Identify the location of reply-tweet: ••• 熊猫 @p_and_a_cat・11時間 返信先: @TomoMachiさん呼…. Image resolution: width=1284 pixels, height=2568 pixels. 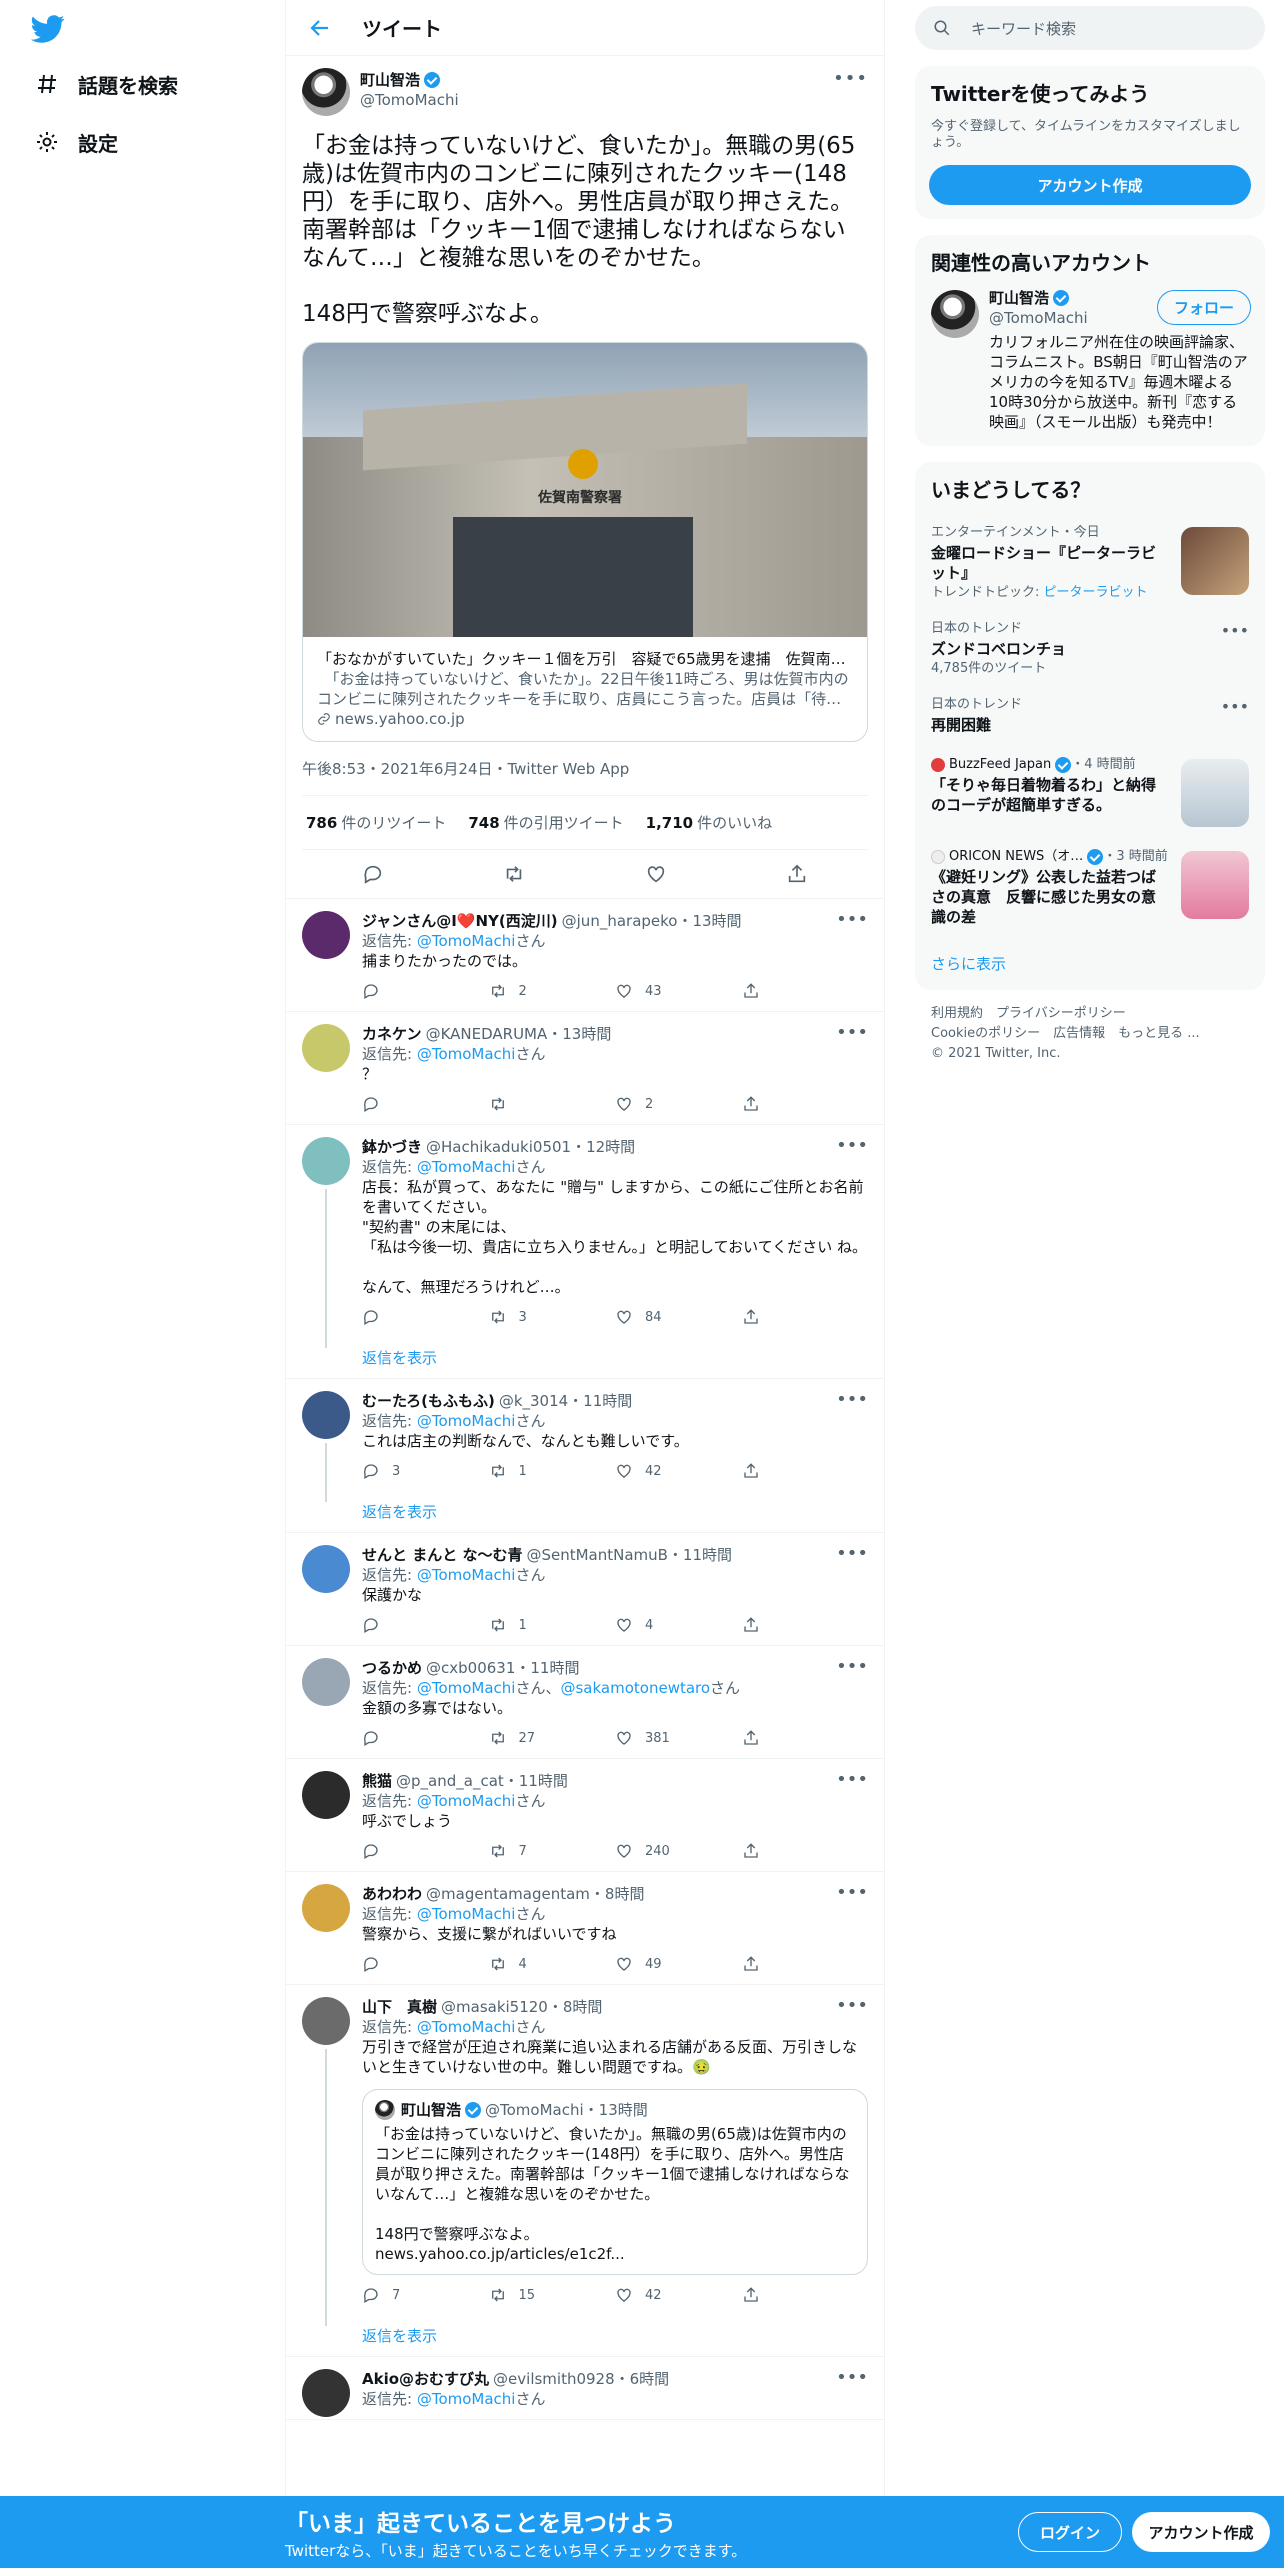
(585, 1815).